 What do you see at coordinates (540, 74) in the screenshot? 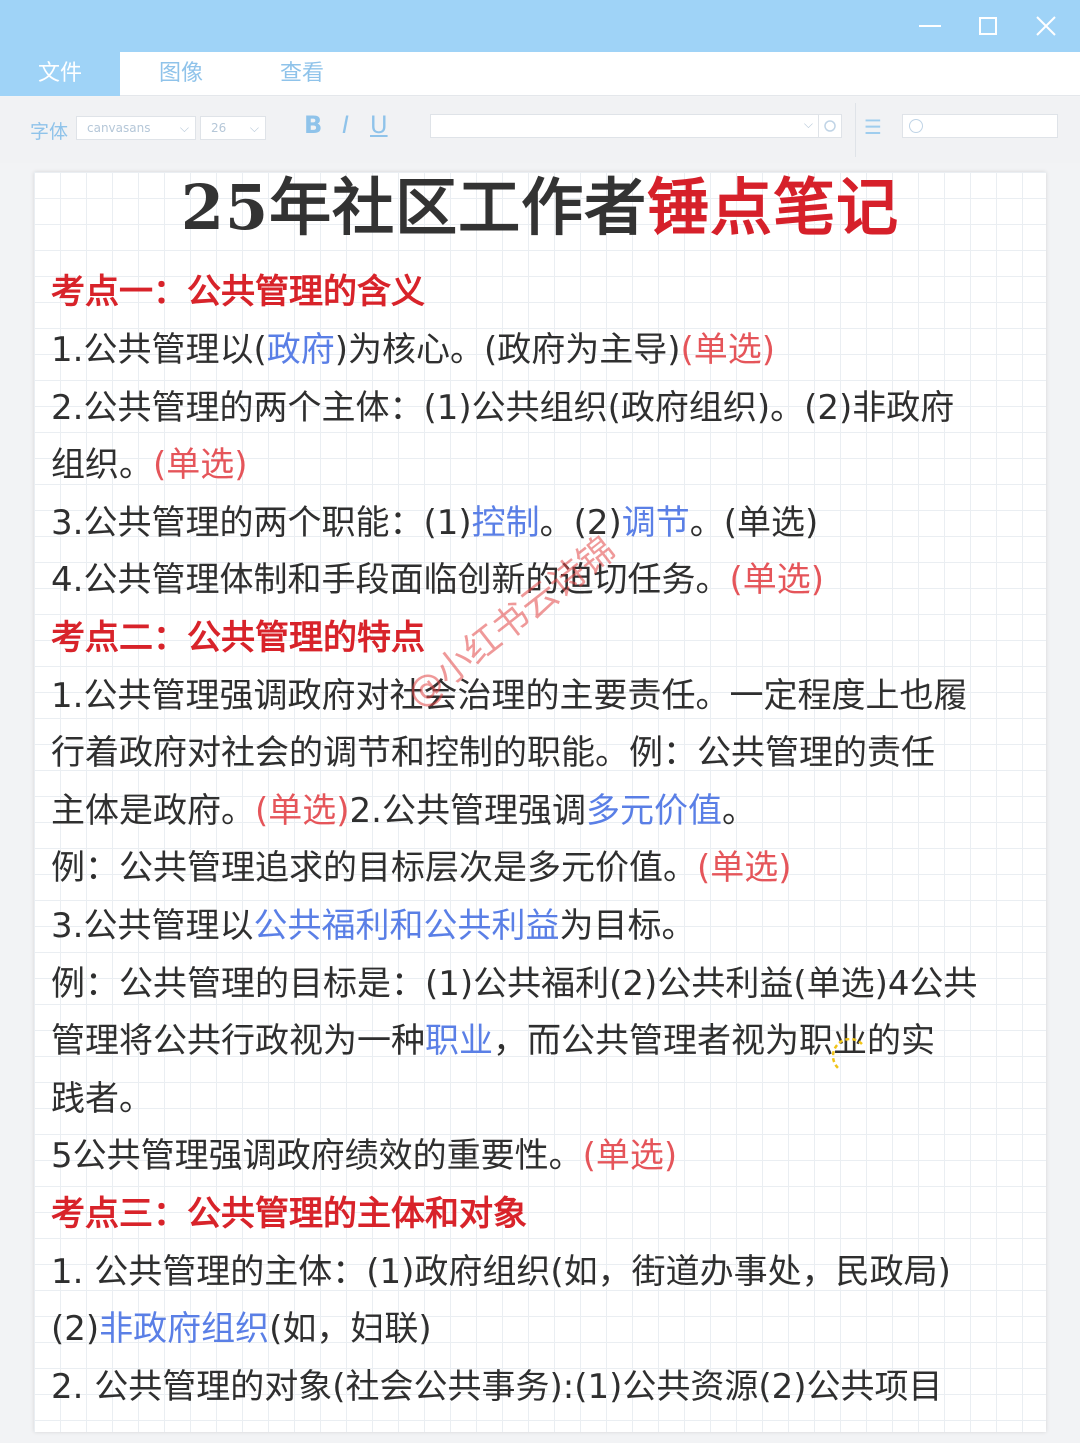
I see `menu-bar: 文件 图像 查看` at bounding box center [540, 74].